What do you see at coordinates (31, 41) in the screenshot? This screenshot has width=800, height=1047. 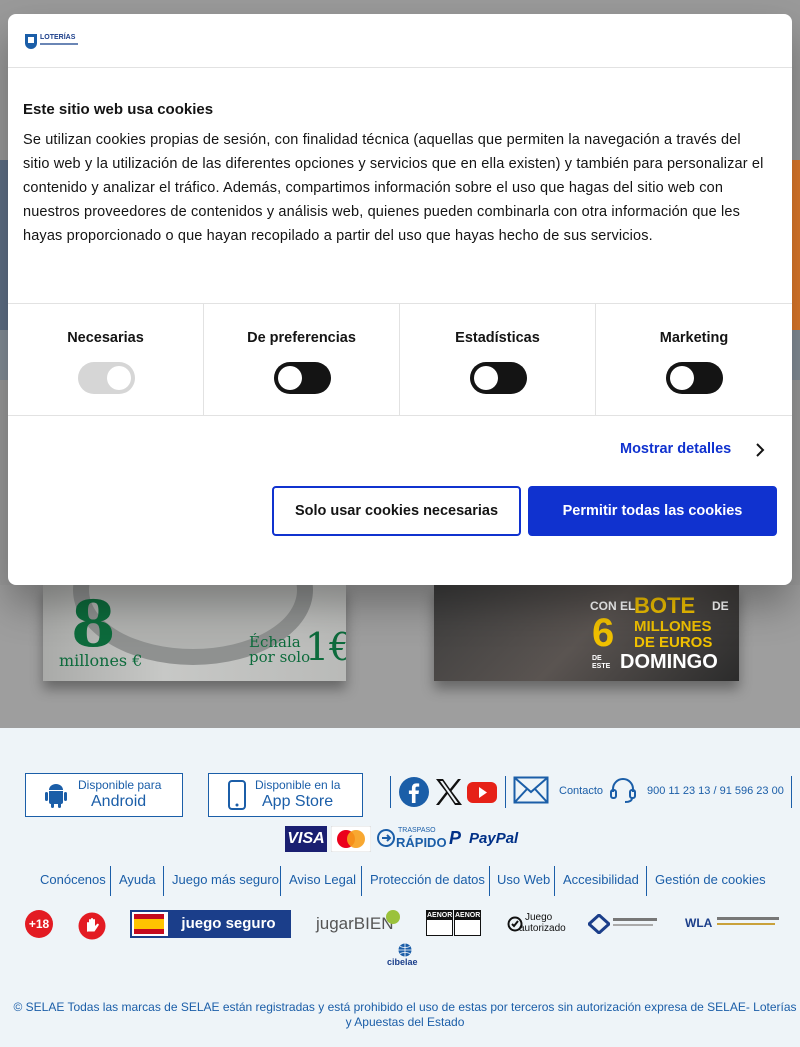 I see `loterias-emblem-icon` at bounding box center [31, 41].